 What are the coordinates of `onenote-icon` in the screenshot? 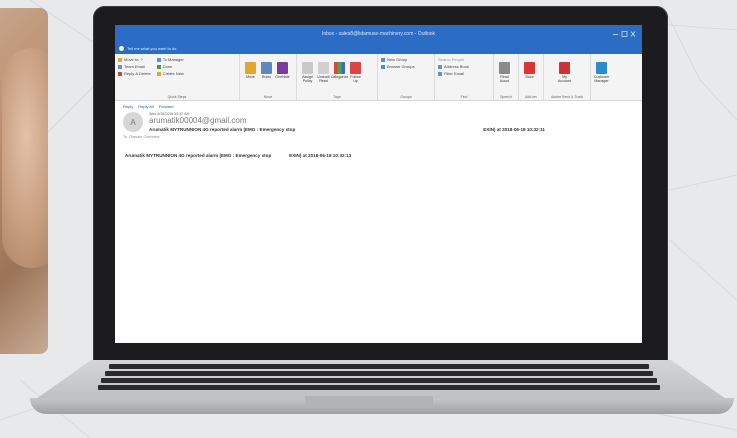 It's located at (282, 68).